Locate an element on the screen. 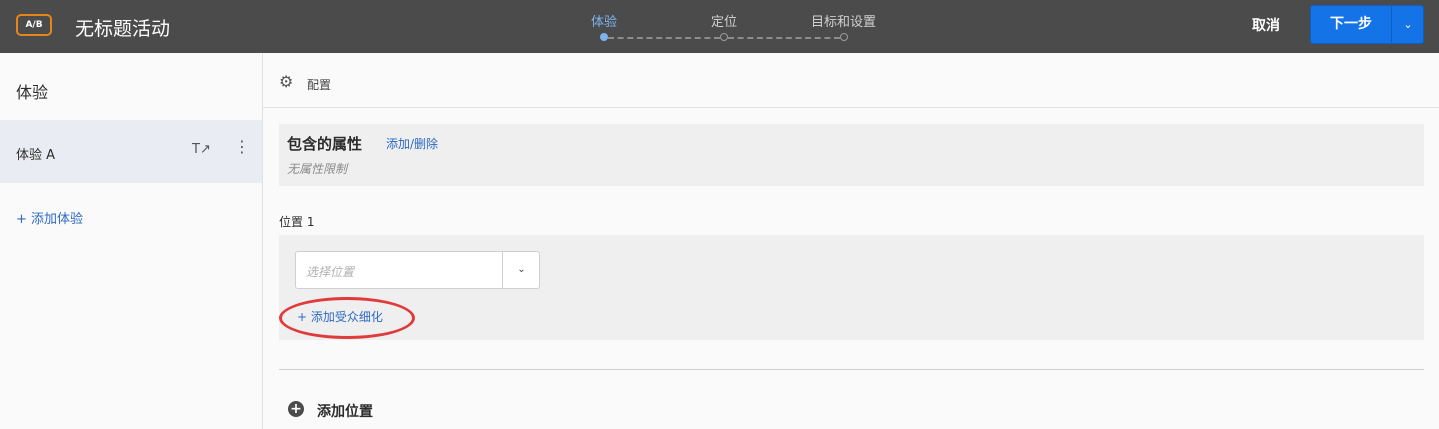  included-attributes-panel: 包含的属性 添加/删除 无属性限制 is located at coordinates (851, 155).